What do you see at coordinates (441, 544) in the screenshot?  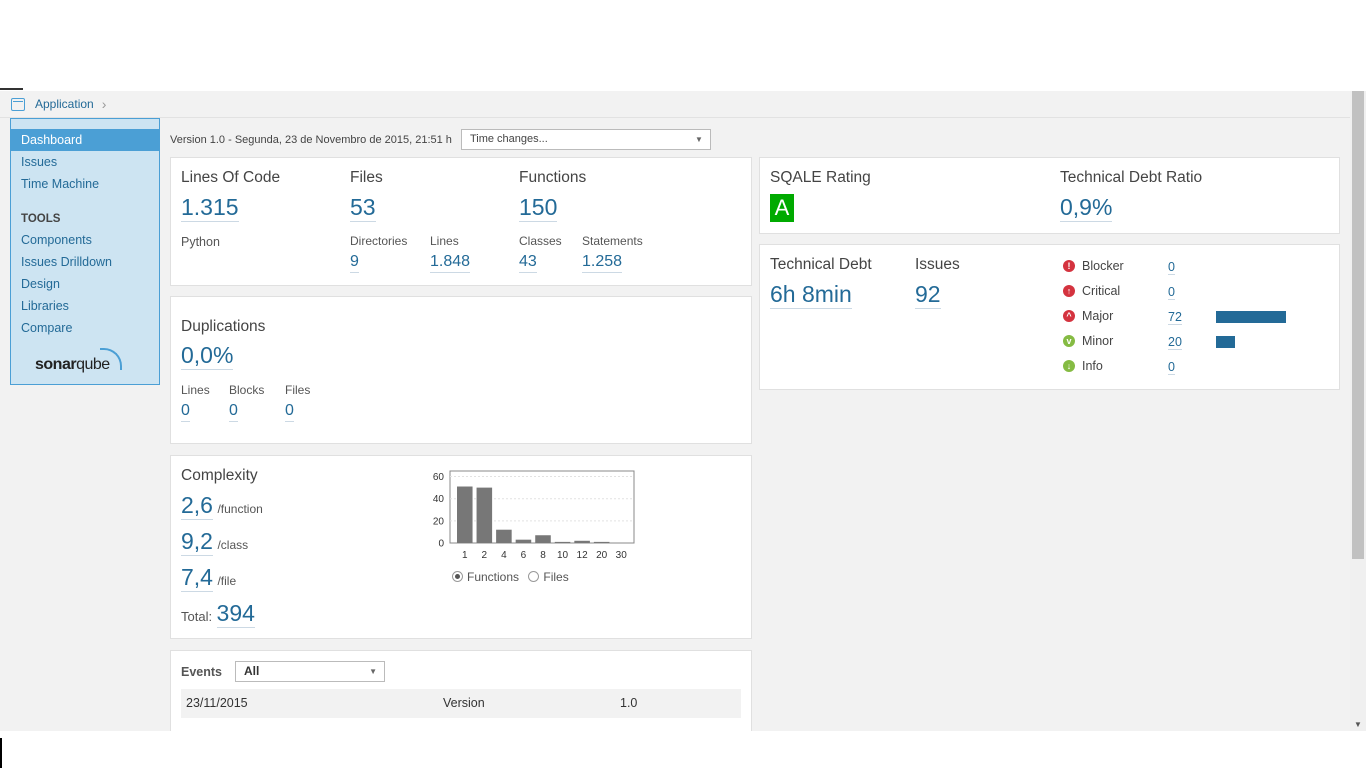 I see `y-tick-label: 0` at bounding box center [441, 544].